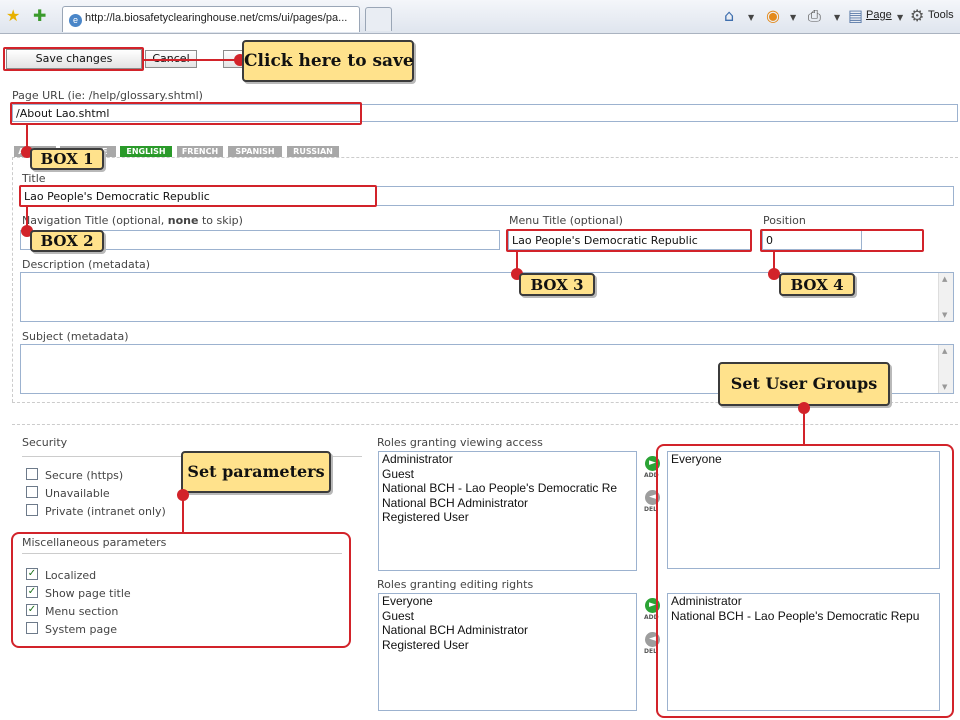 The image size is (960, 720). What do you see at coordinates (900, 17) in the screenshot?
I see `page-dropdown-icon: ▼` at bounding box center [900, 17].